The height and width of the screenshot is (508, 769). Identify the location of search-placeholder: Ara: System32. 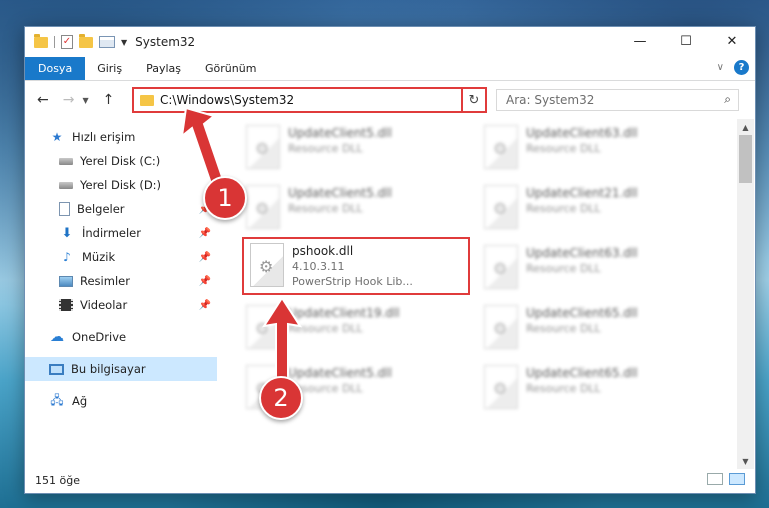
(550, 100).